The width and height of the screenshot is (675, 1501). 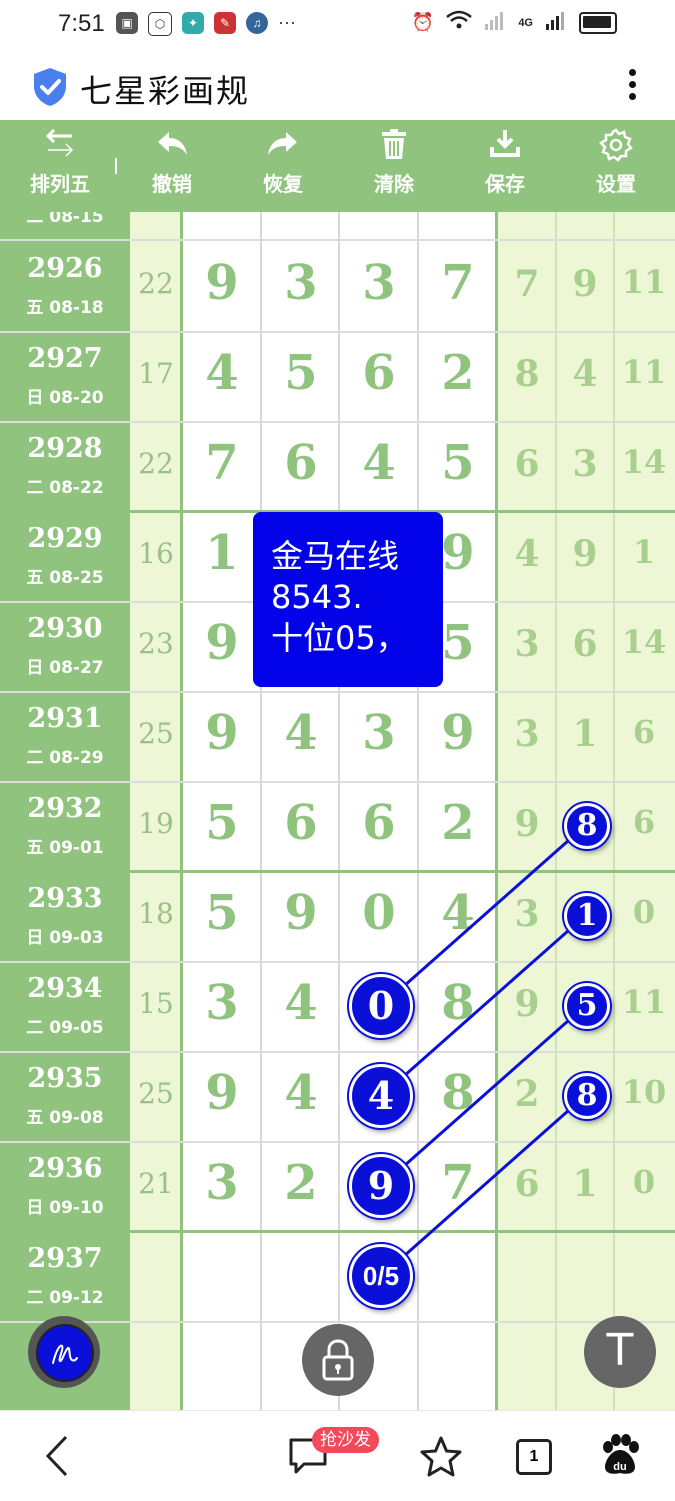 What do you see at coordinates (514, 22) in the screenshot?
I see `system-icons: ⏰ 4G` at bounding box center [514, 22].